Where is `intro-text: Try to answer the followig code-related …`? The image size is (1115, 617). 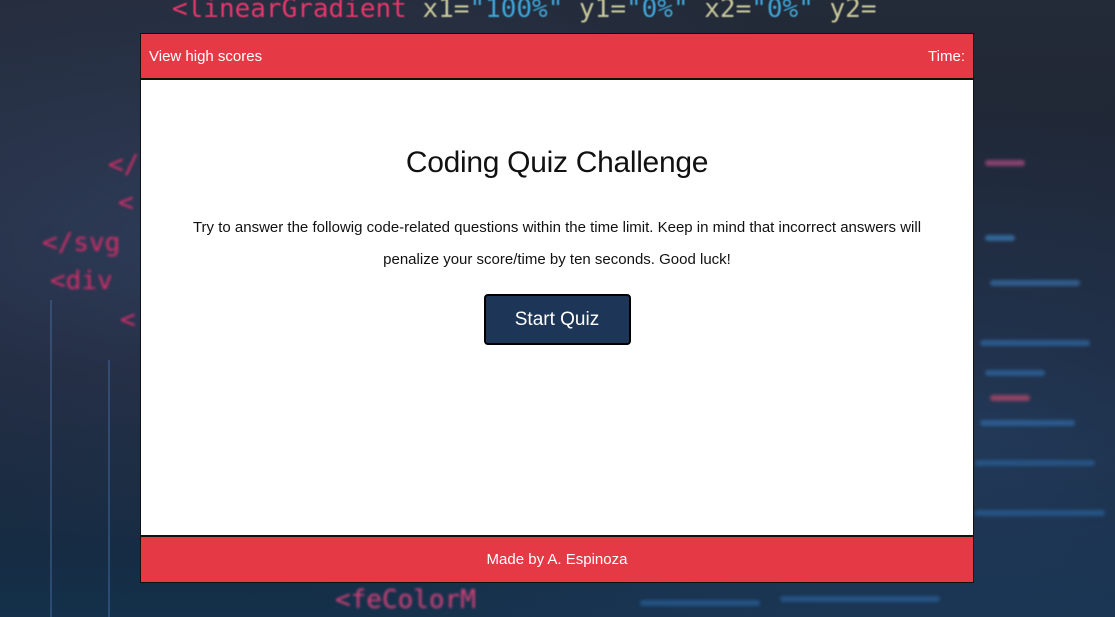 intro-text: Try to answer the followig code-related … is located at coordinates (557, 243).